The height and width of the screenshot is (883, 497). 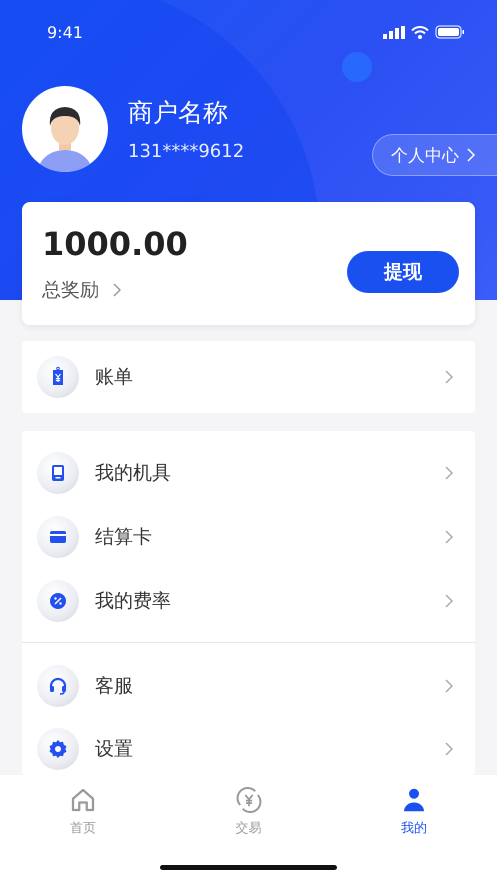 What do you see at coordinates (65, 32) in the screenshot?
I see `status-time: 9:41` at bounding box center [65, 32].